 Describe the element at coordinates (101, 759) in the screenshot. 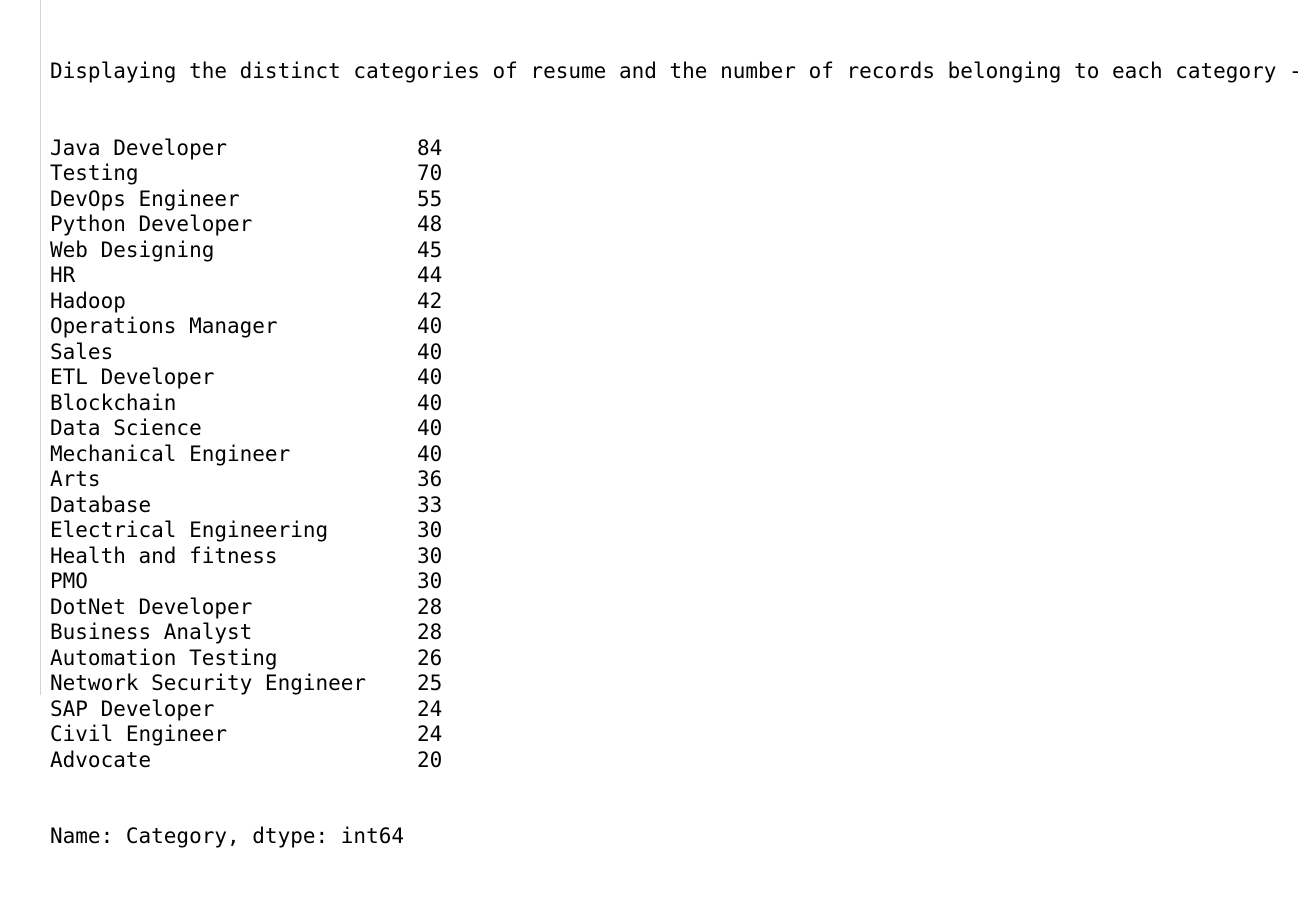

I see `category-name: Advocate` at that location.